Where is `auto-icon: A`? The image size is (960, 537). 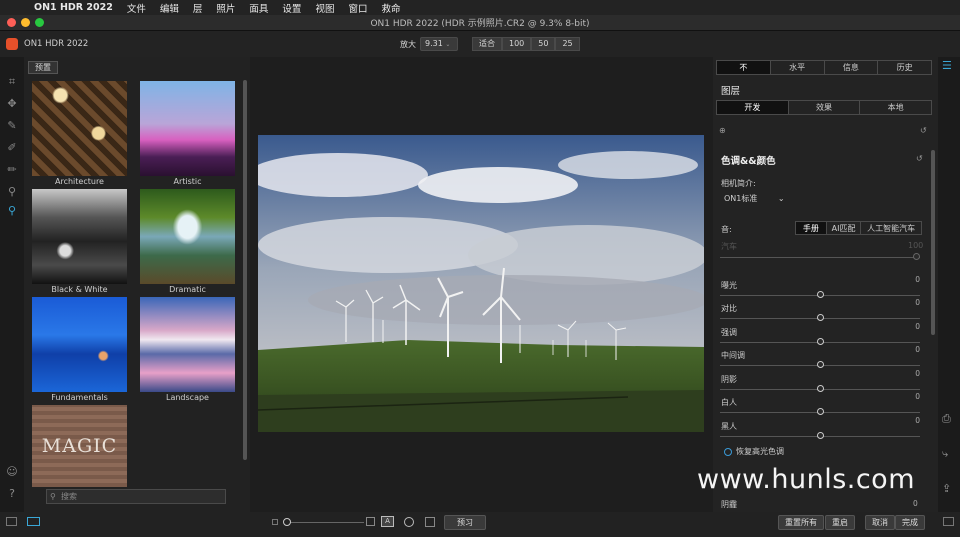 auto-icon: A is located at coordinates (387, 521).